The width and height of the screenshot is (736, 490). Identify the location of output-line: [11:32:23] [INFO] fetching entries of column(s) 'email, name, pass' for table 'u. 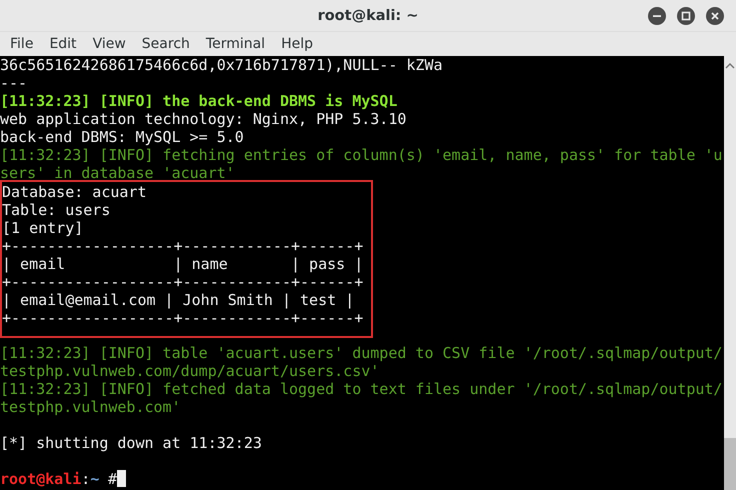
(362, 155).